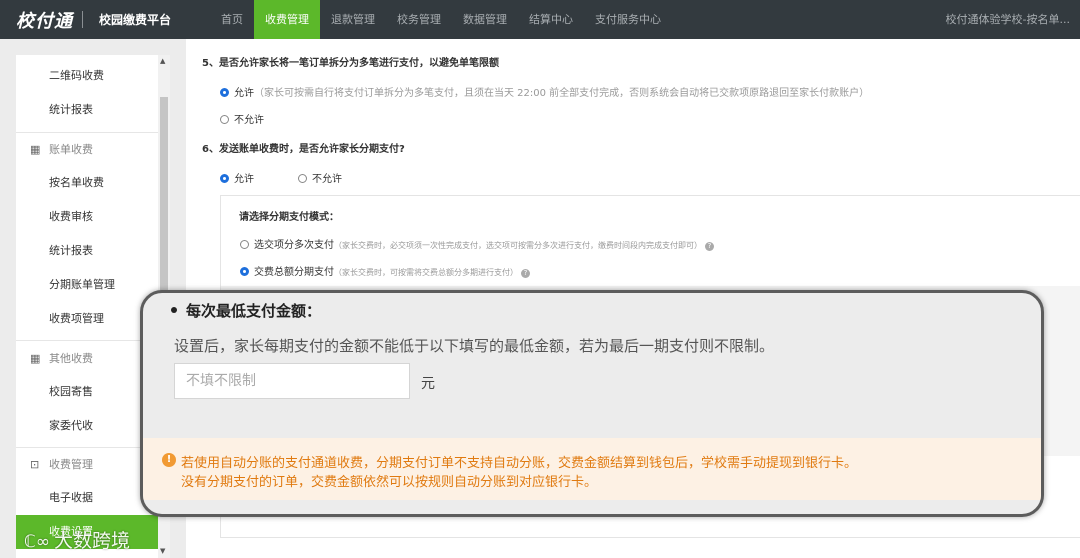  What do you see at coordinates (82, 19) in the screenshot?
I see `logo-divider` at bounding box center [82, 19].